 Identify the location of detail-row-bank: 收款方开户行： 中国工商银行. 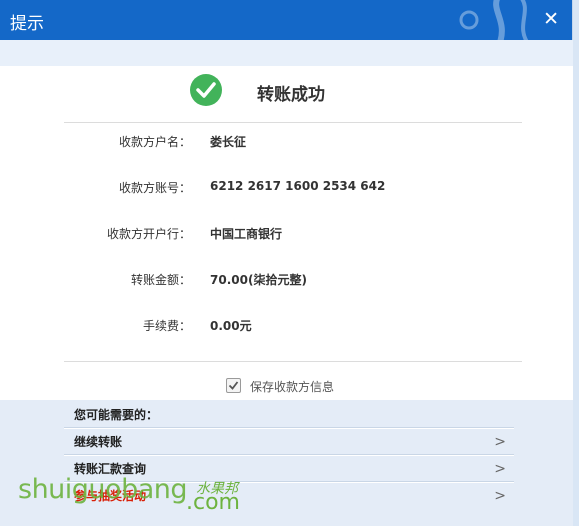
(286, 233).